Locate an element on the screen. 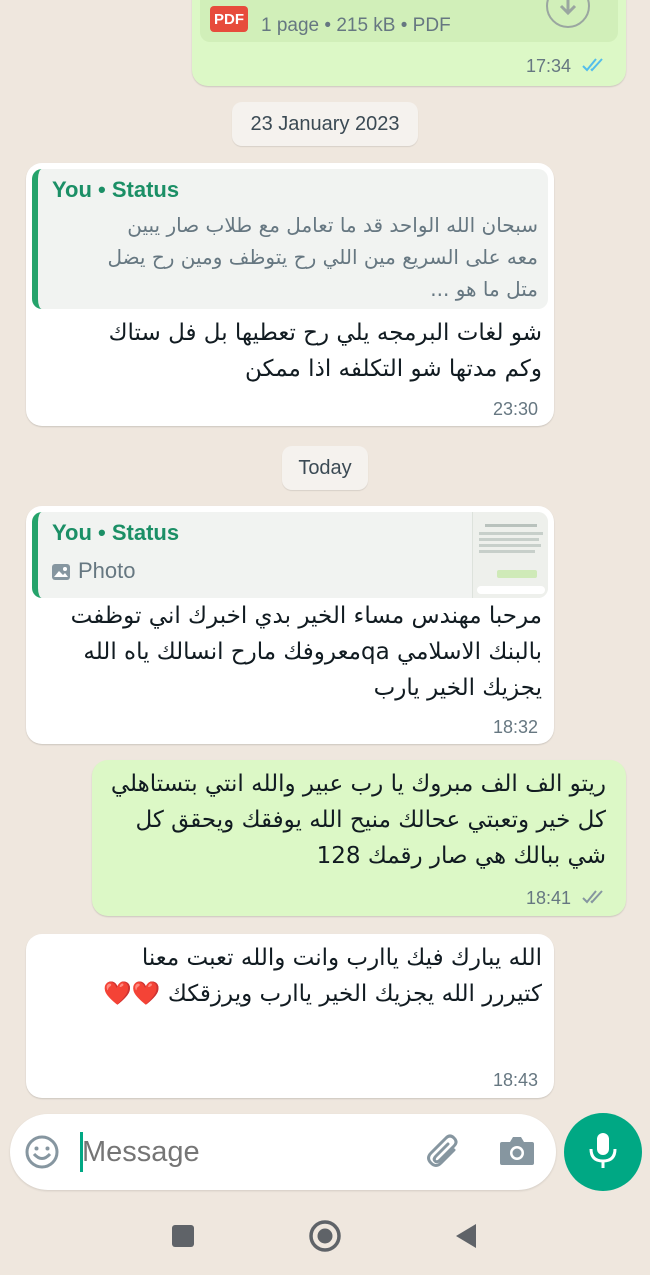  message-composer is located at coordinates (283, 1152).